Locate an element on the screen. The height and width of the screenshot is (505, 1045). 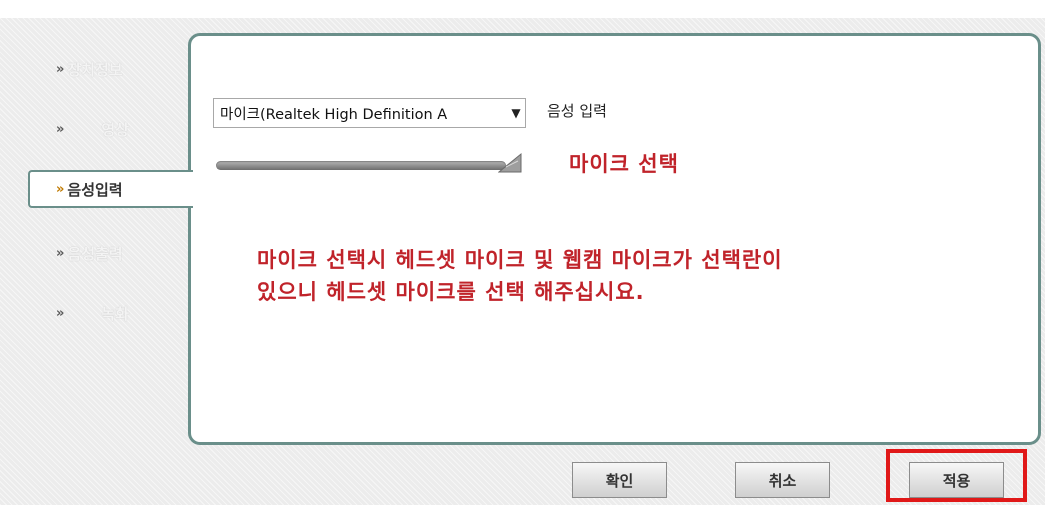
volume-slider-thumb is located at coordinates (510, 163).